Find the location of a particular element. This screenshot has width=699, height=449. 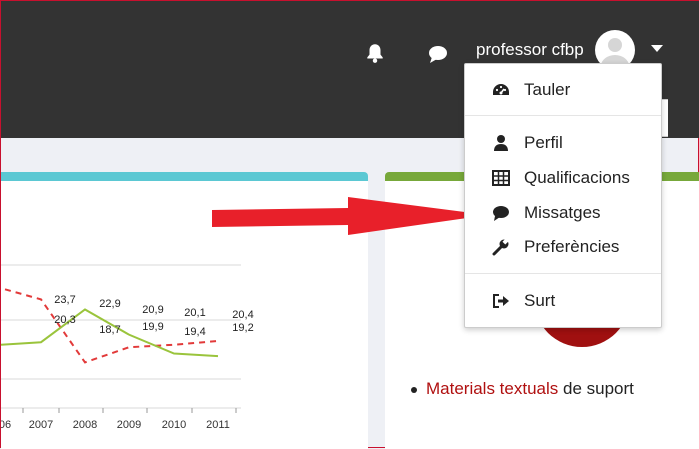

data-label: 19,4 is located at coordinates (194, 332).